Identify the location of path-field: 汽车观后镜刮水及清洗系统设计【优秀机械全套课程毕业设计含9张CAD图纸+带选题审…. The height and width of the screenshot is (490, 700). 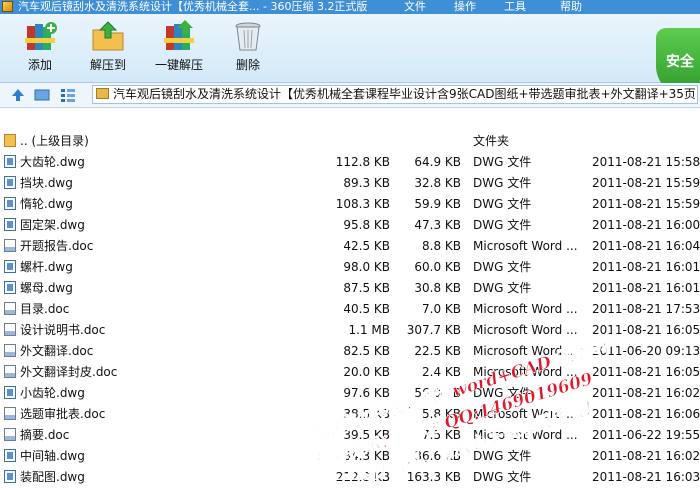
(395, 94).